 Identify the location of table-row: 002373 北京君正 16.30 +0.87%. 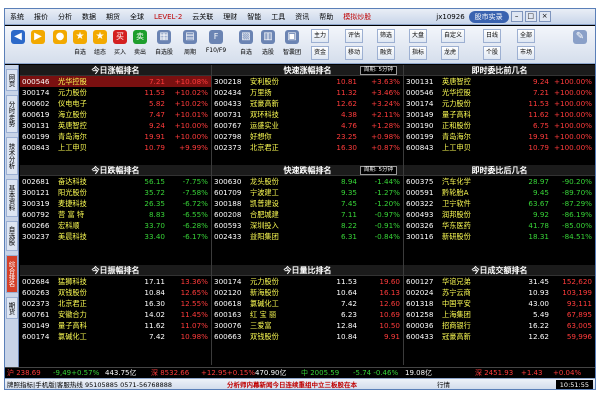
(307, 147).